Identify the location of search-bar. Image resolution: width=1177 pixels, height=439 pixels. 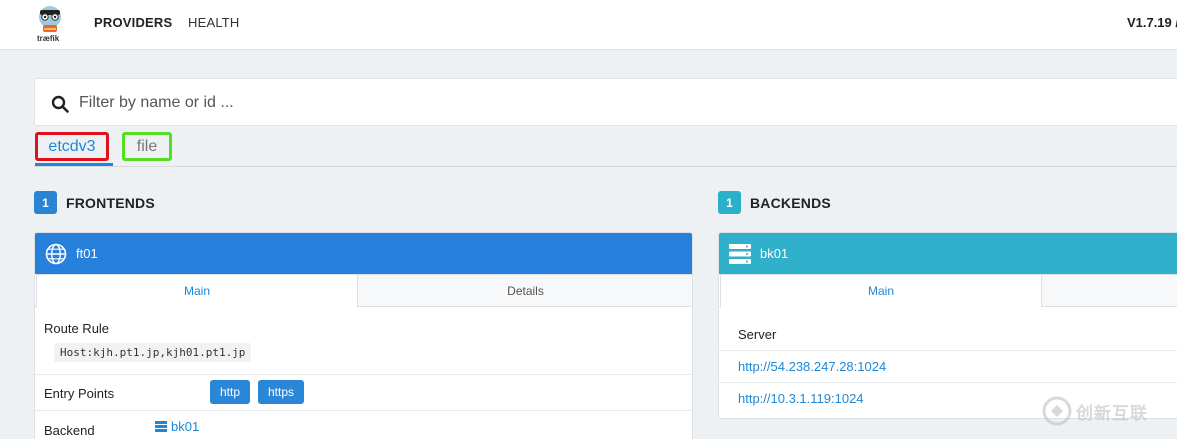
(605, 102).